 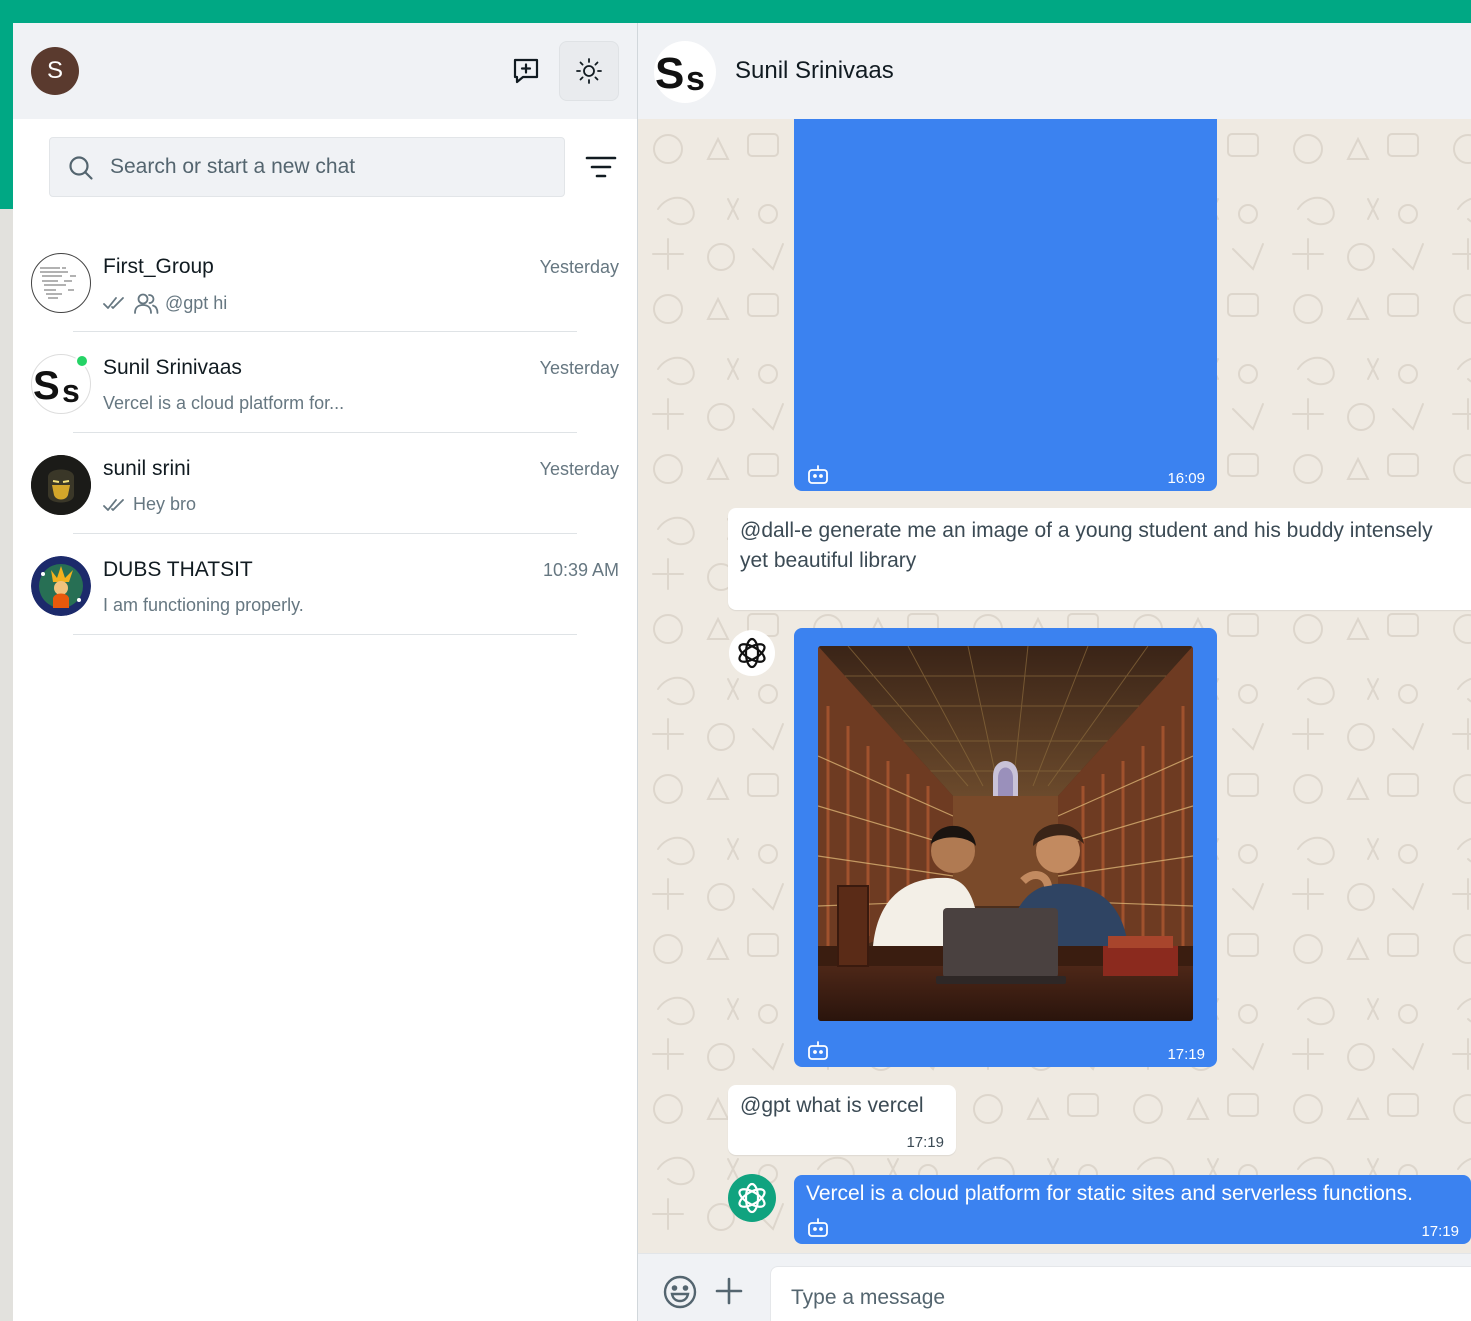 I want to click on chat-preview: @gpt hi, so click(x=165, y=303).